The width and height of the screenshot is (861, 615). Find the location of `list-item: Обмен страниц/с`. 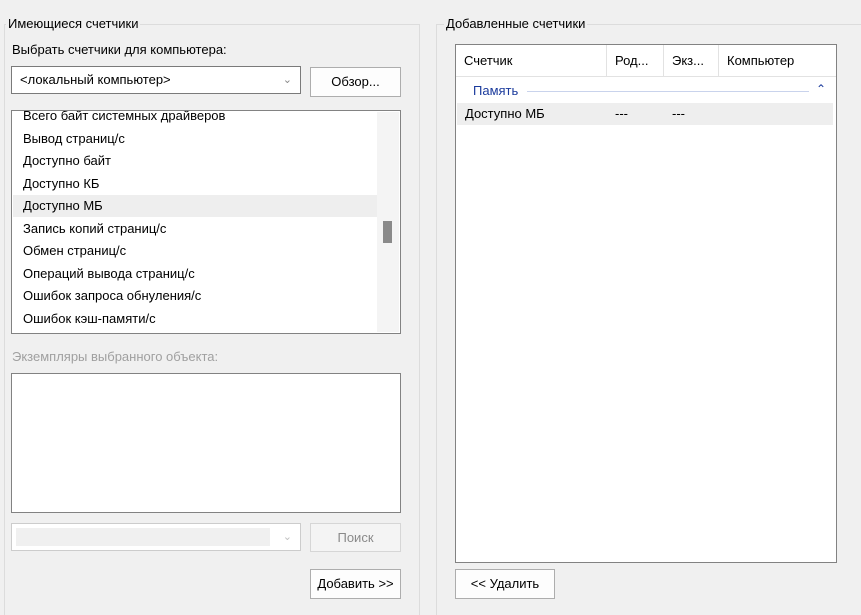

list-item: Обмен страниц/с is located at coordinates (195, 251).